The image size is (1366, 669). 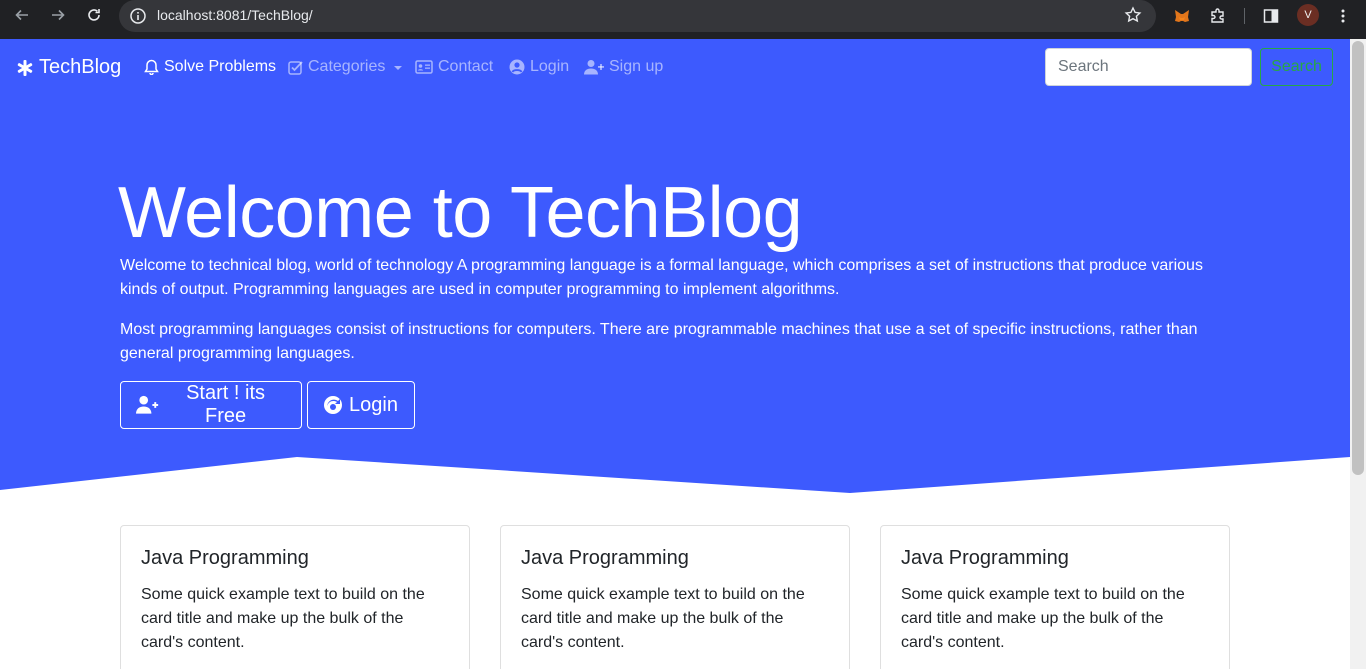 I want to click on address-bar: localhost:8081/TechBlog/, so click(x=637, y=16).